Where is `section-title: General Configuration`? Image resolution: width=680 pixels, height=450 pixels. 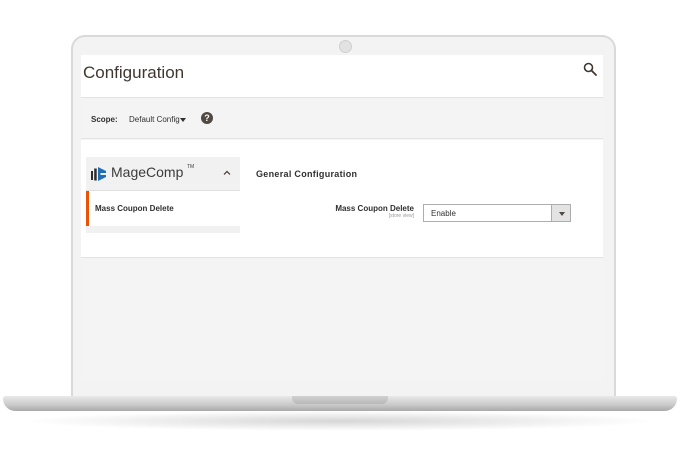 section-title: General Configuration is located at coordinates (306, 174).